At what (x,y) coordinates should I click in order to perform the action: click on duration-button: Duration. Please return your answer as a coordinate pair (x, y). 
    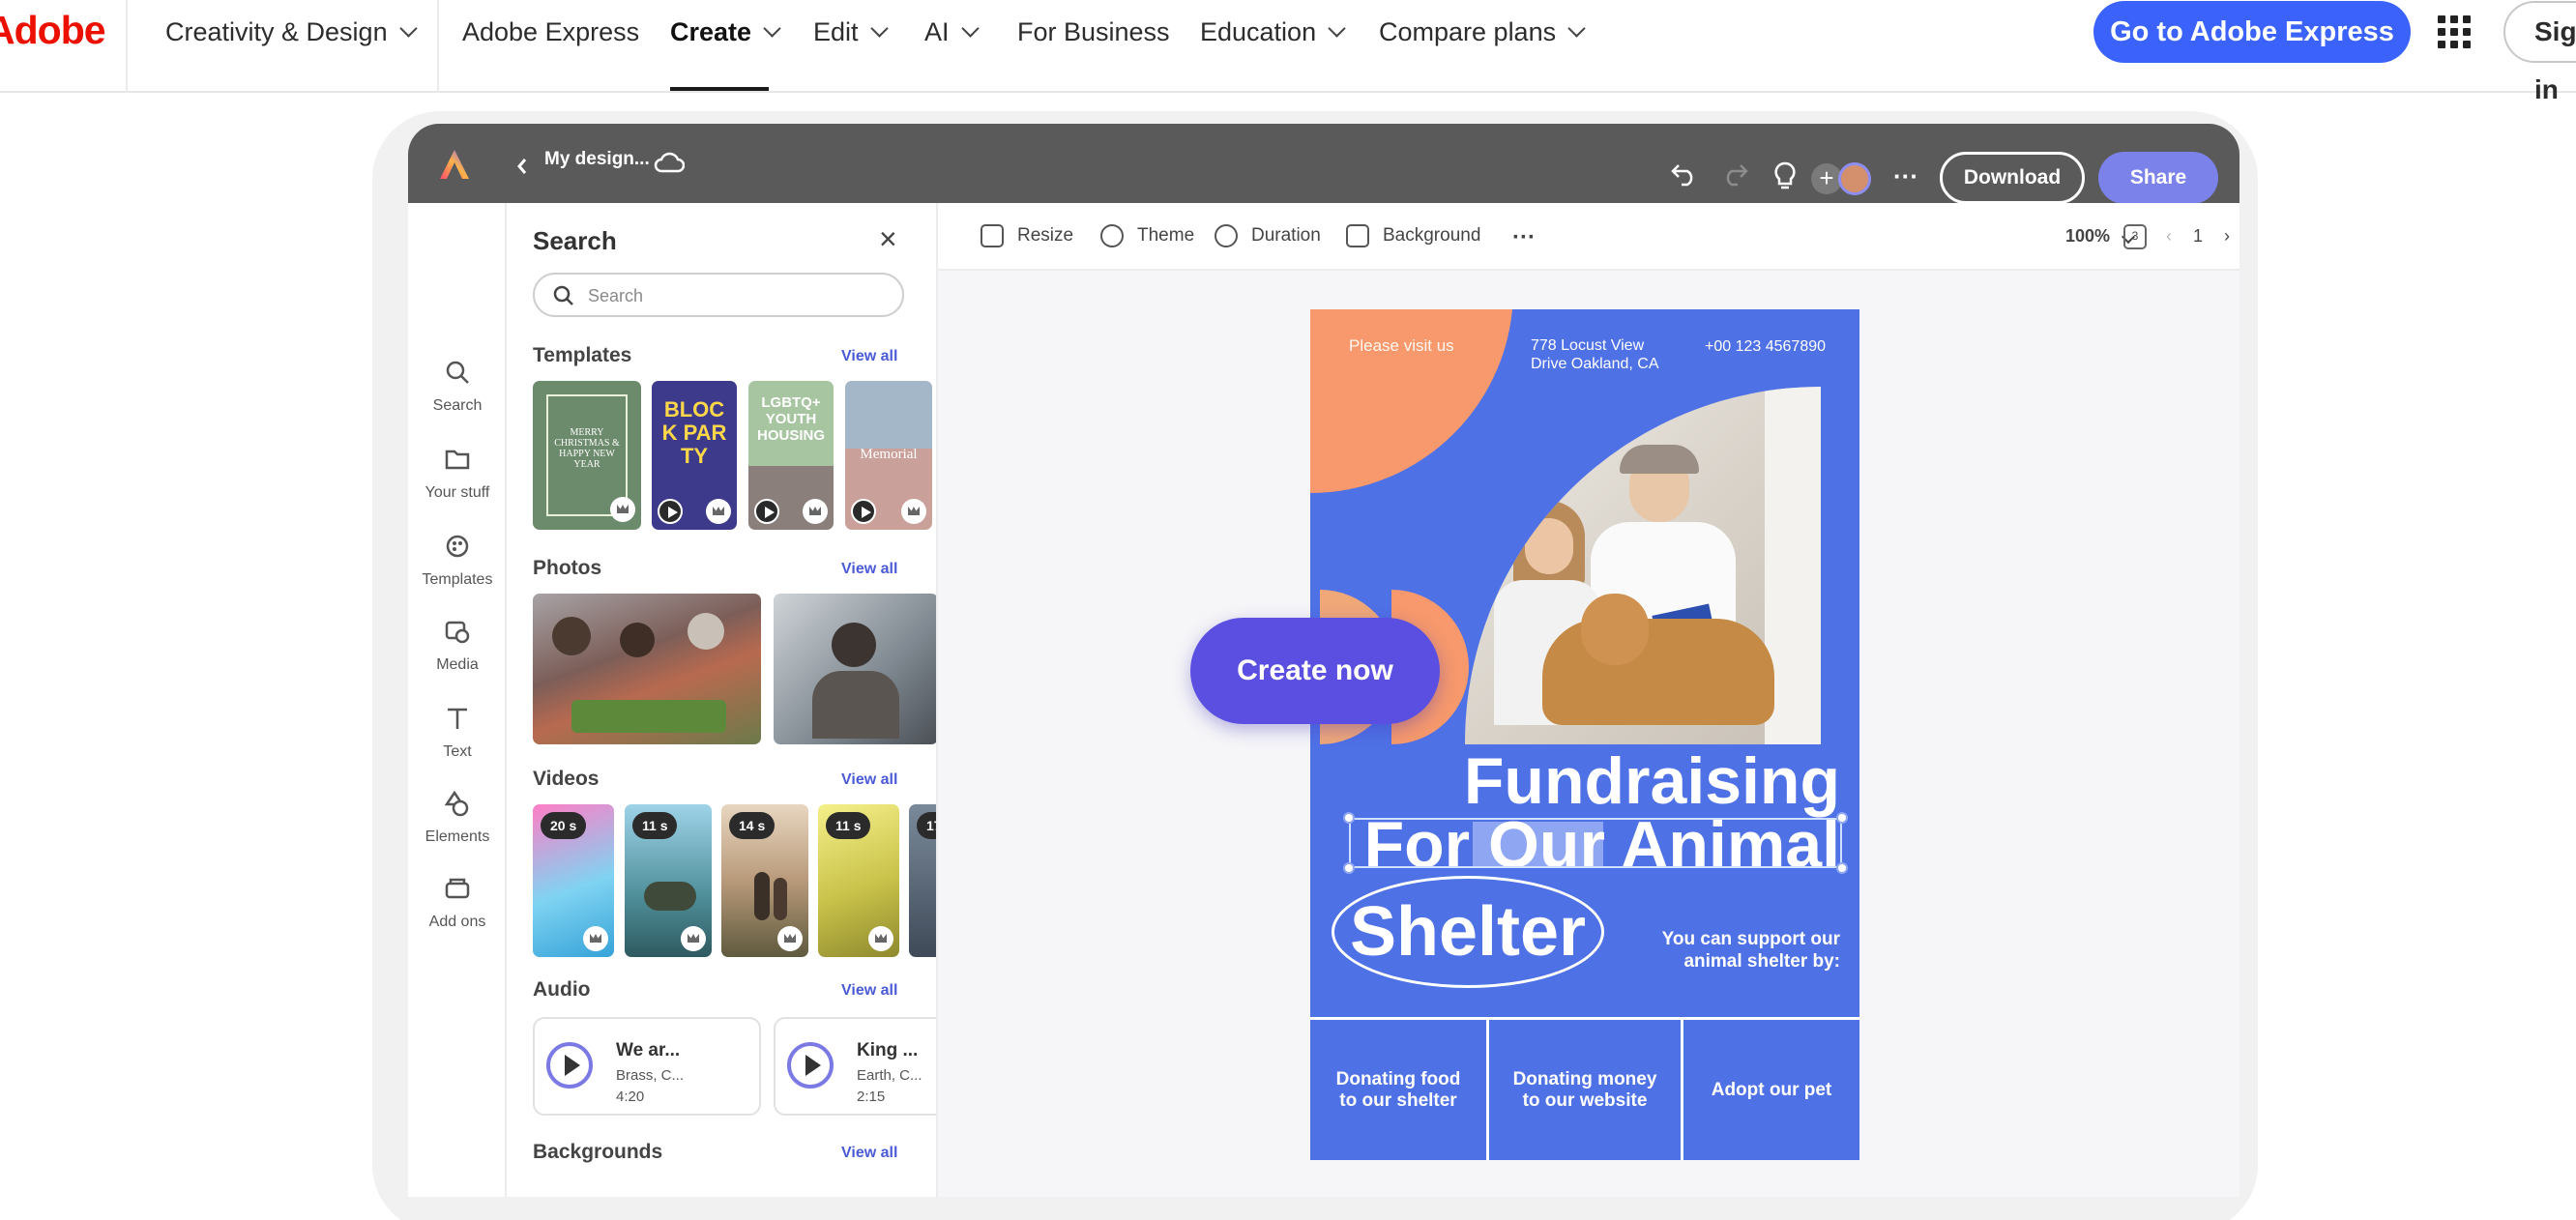
    Looking at the image, I should click on (1268, 235).